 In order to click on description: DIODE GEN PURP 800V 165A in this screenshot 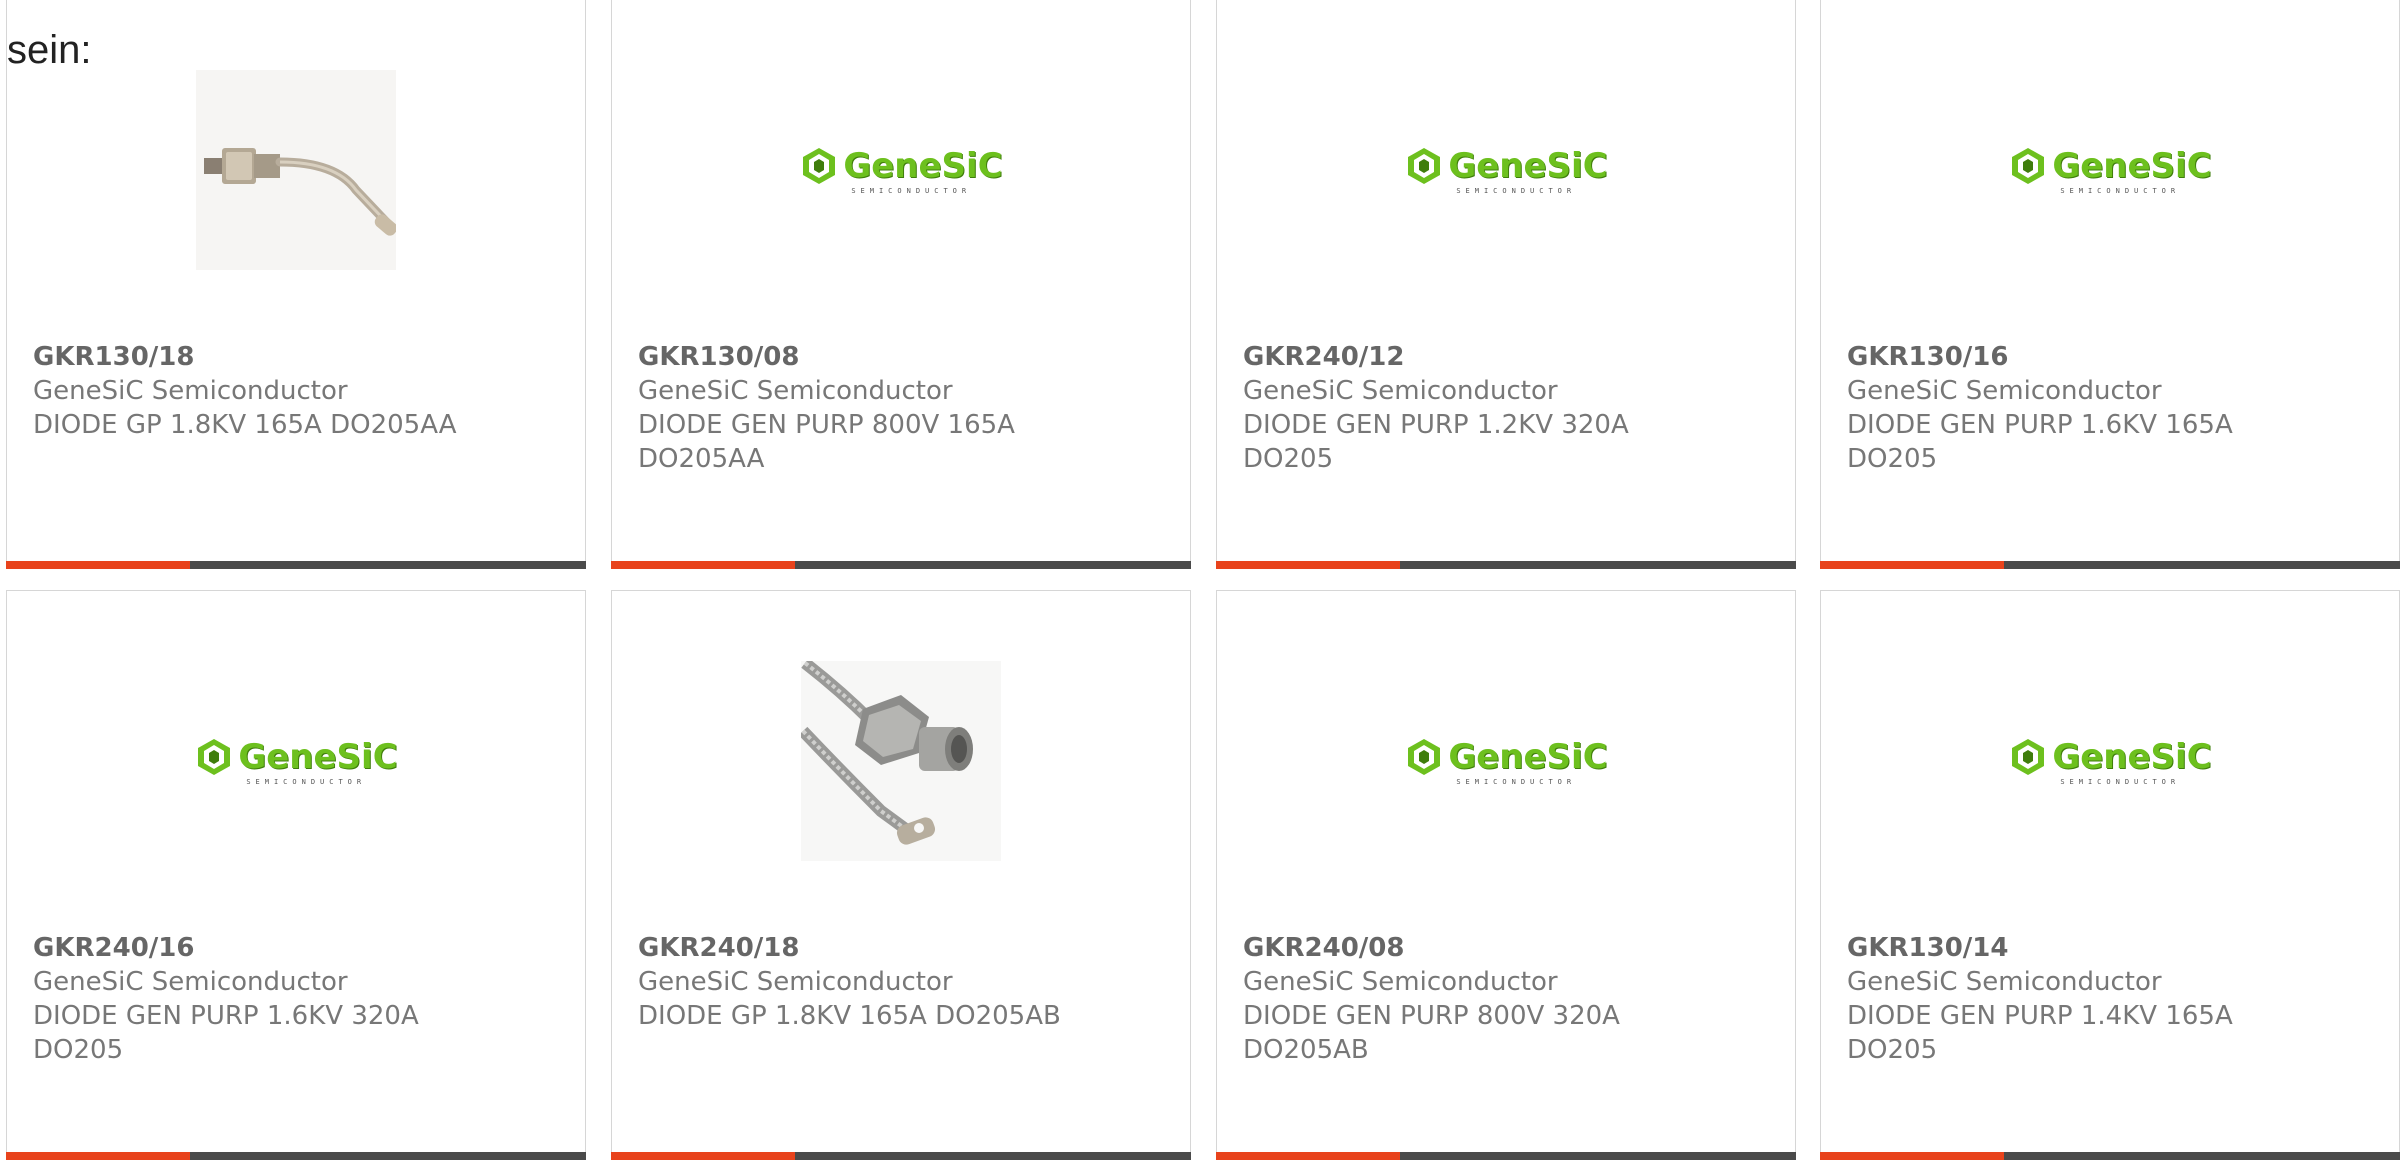, I will do `click(826, 425)`.